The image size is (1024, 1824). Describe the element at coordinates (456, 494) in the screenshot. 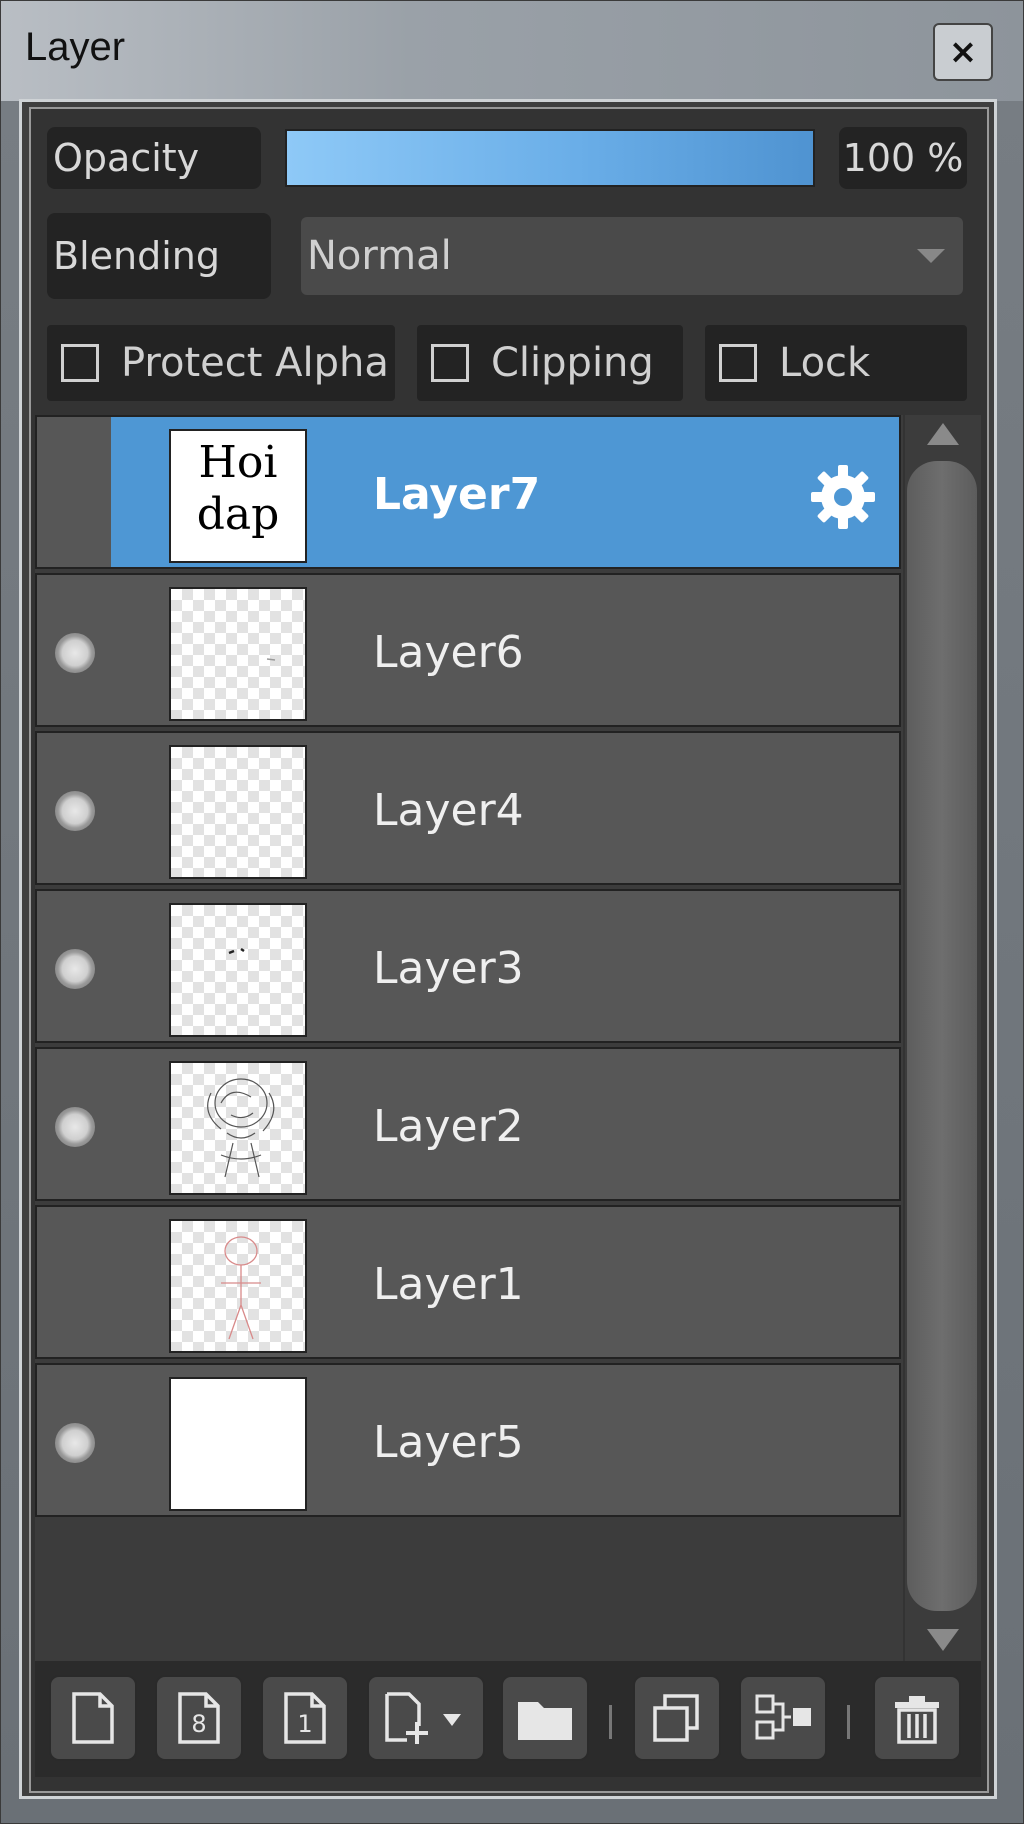

I see `layer-name: Layer7` at that location.